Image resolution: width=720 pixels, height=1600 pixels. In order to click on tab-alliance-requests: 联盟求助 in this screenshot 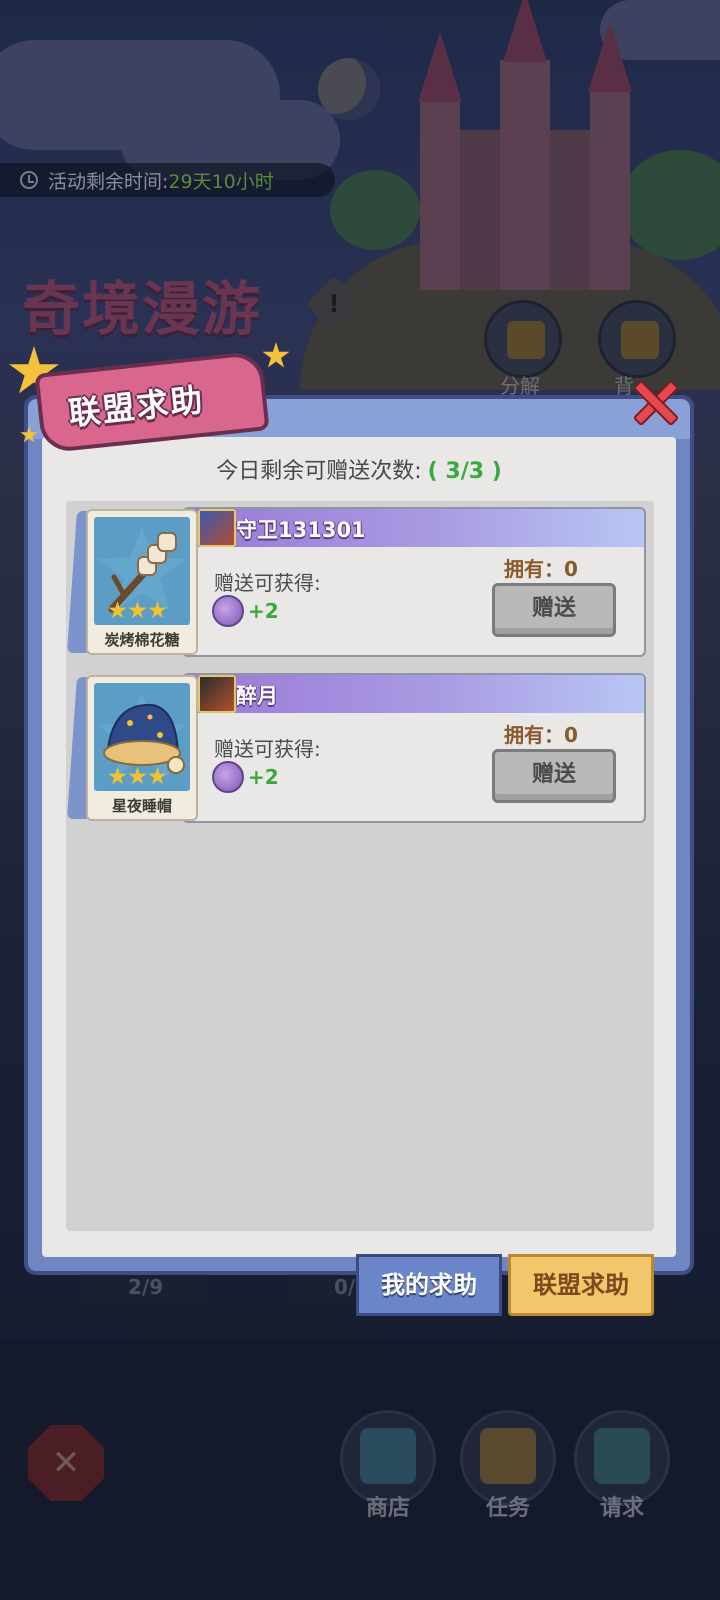, I will do `click(581, 1285)`.